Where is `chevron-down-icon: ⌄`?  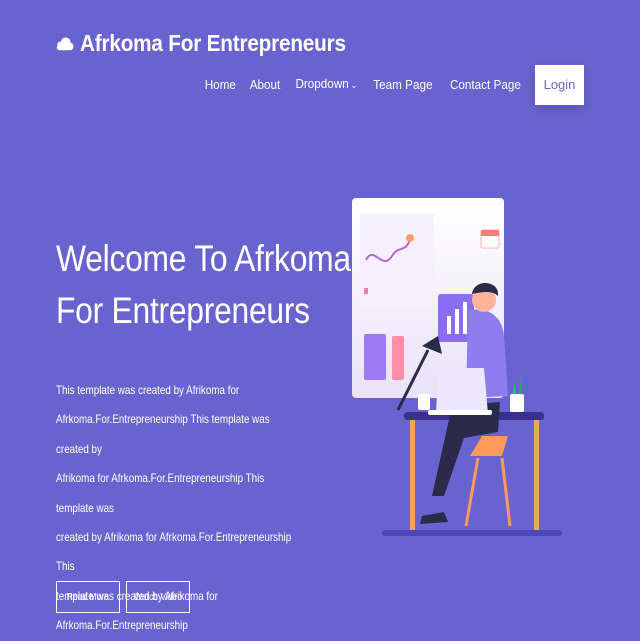 chevron-down-icon: ⌄ is located at coordinates (354, 85).